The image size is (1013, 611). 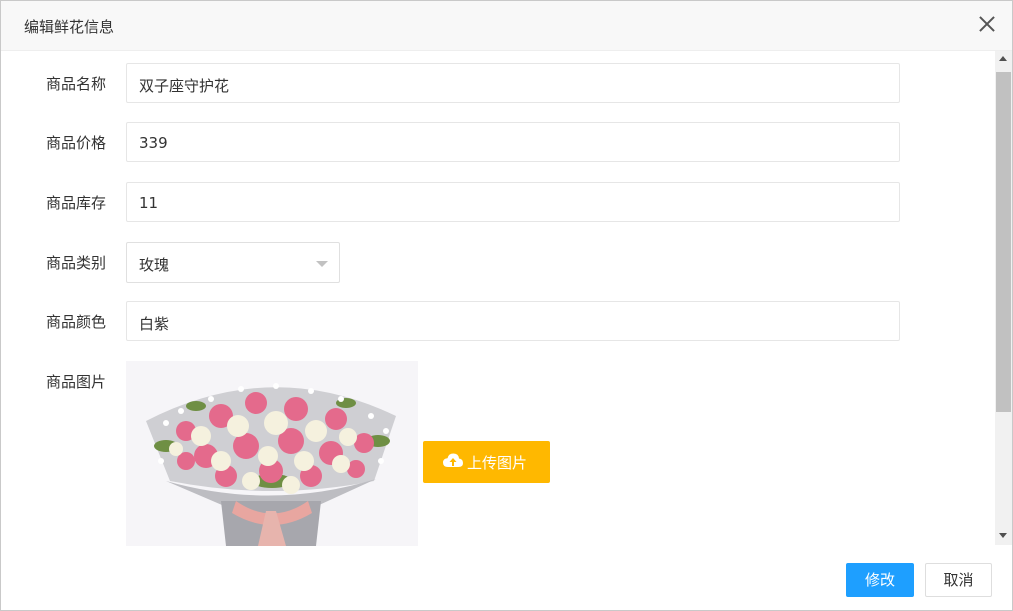 I want to click on name-input: 双子座守护花, so click(x=513, y=83).